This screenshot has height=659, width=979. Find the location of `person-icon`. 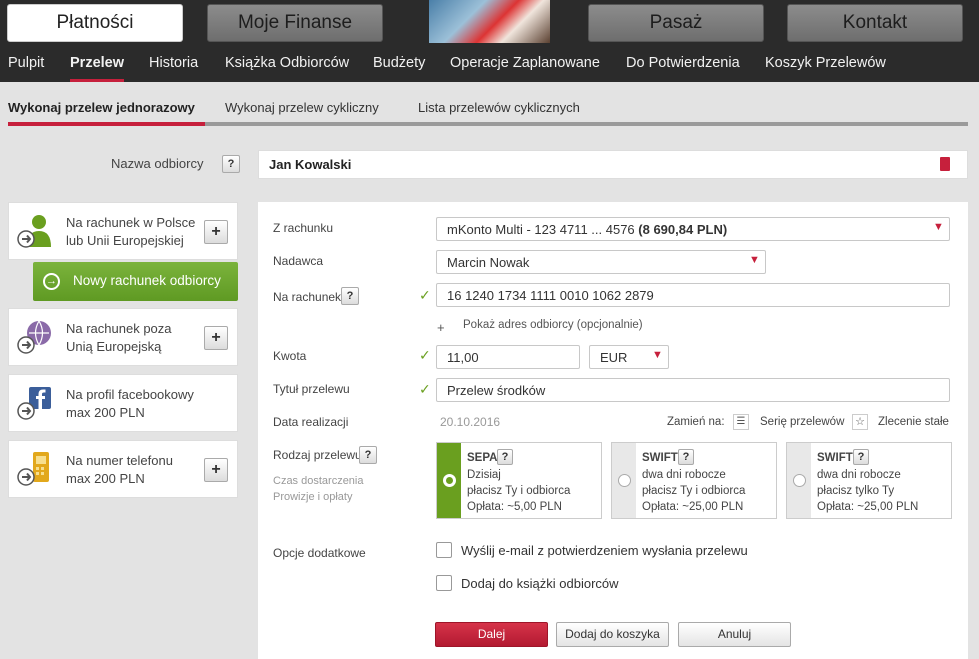

person-icon is located at coordinates (34, 231).